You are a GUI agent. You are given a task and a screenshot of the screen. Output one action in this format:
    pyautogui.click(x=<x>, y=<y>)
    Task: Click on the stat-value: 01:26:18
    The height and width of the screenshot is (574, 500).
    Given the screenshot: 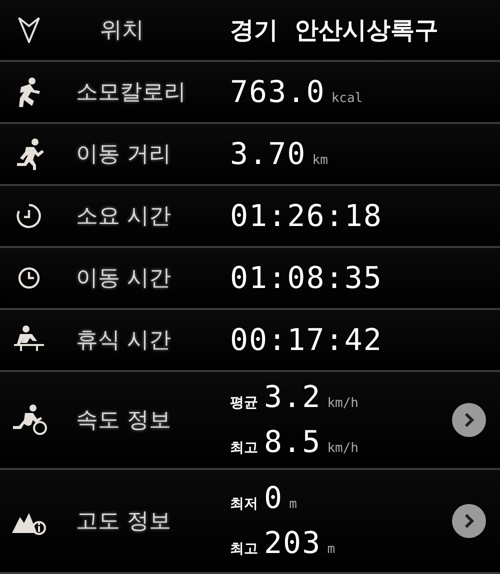 What is the action you would take?
    pyautogui.click(x=306, y=216)
    